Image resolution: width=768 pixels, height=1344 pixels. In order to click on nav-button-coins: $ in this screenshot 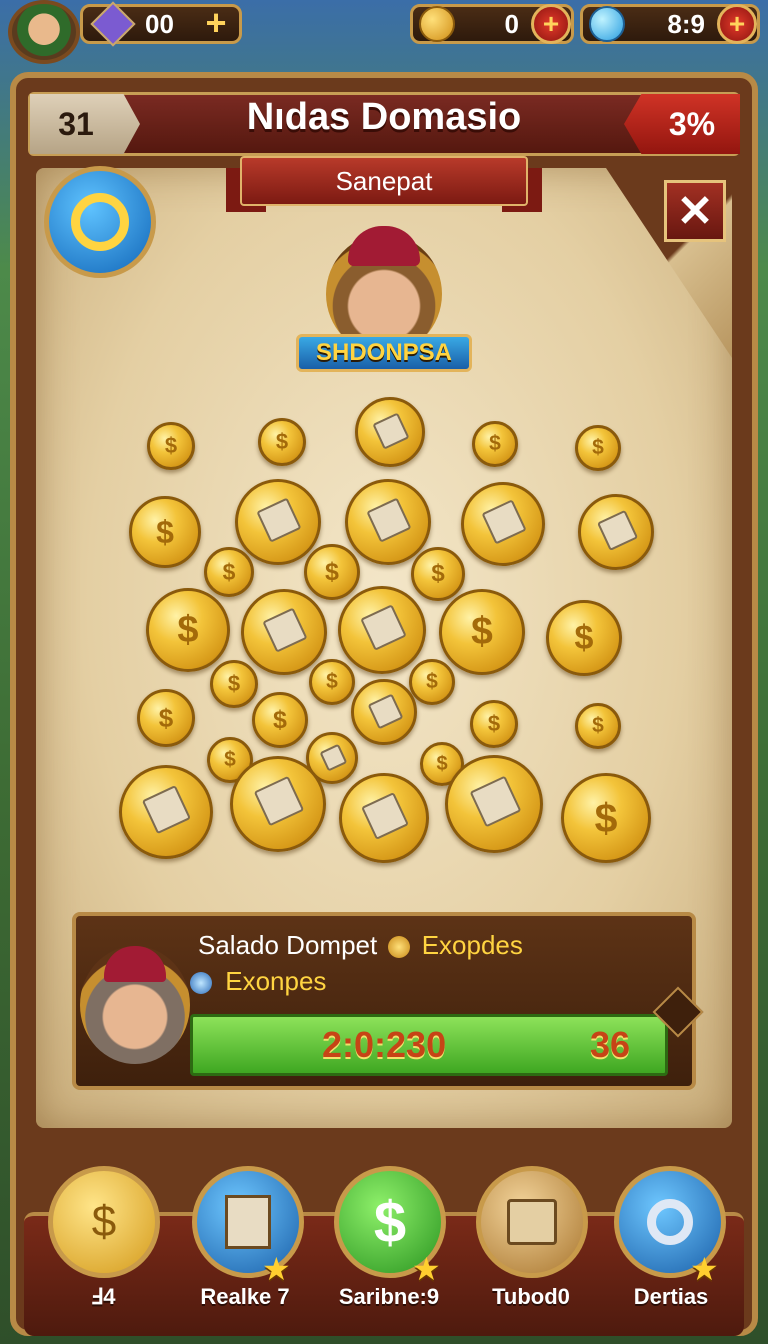, I will do `click(104, 1222)`.